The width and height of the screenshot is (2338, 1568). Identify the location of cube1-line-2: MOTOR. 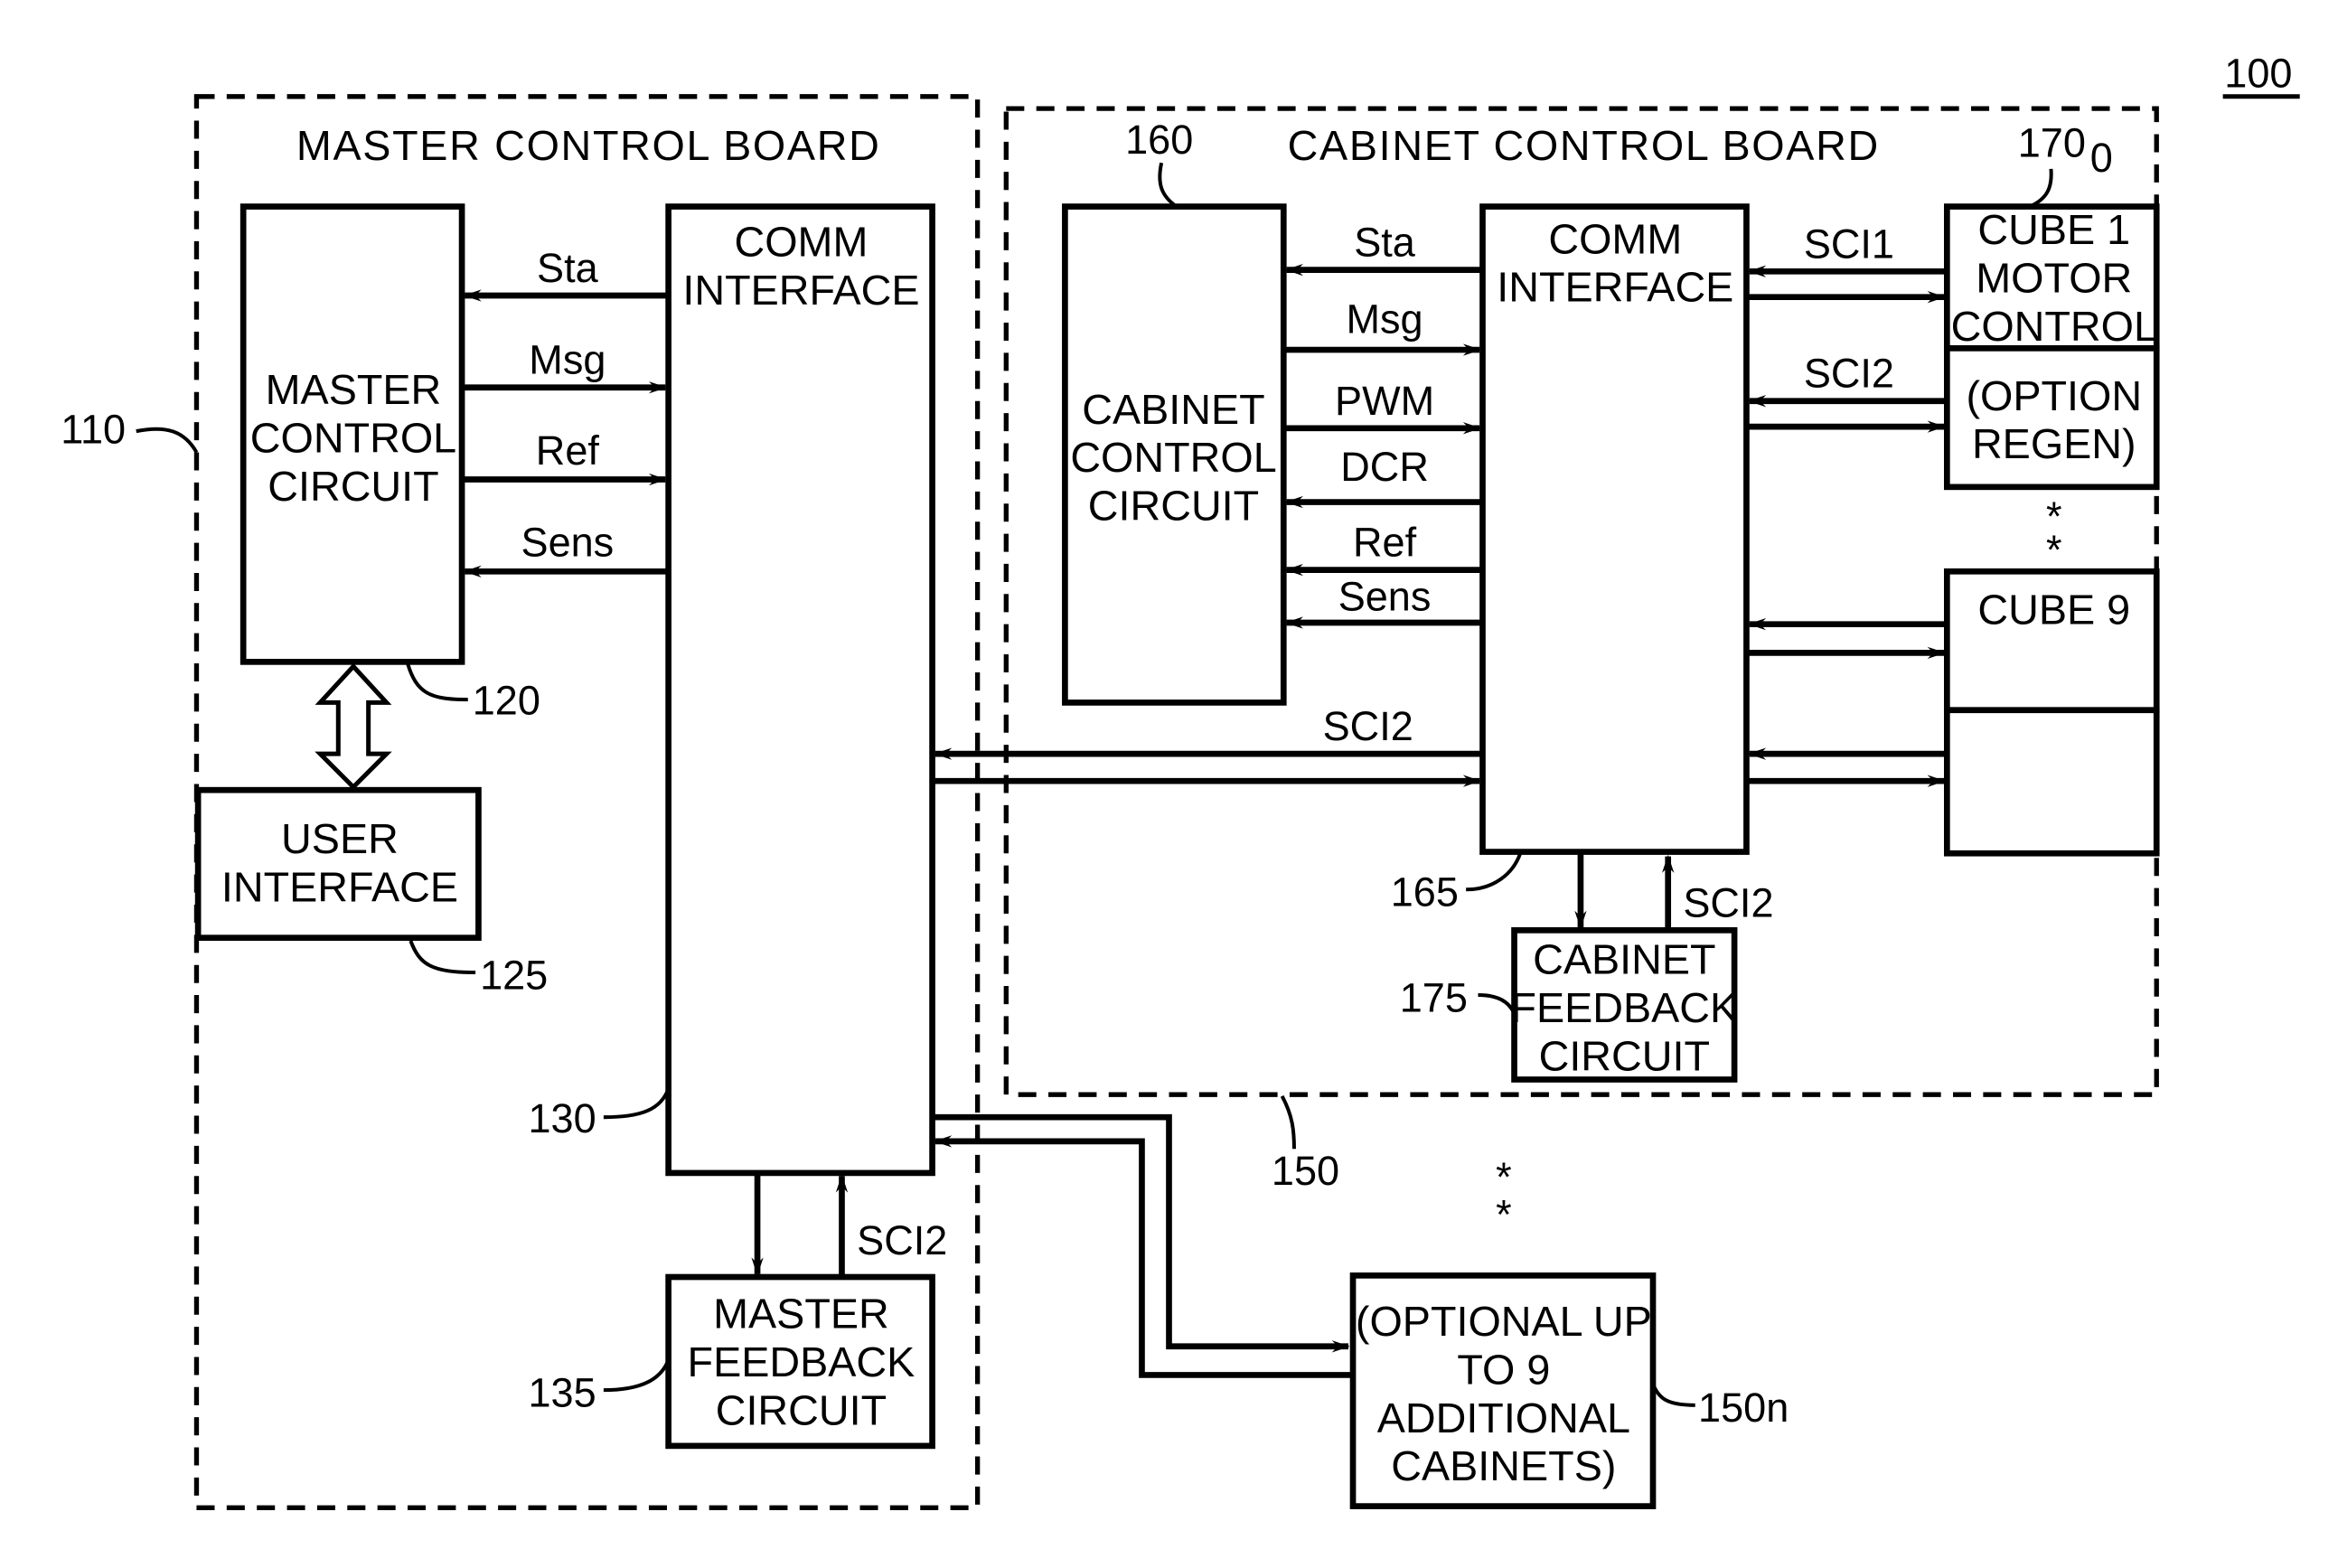
(2054, 278).